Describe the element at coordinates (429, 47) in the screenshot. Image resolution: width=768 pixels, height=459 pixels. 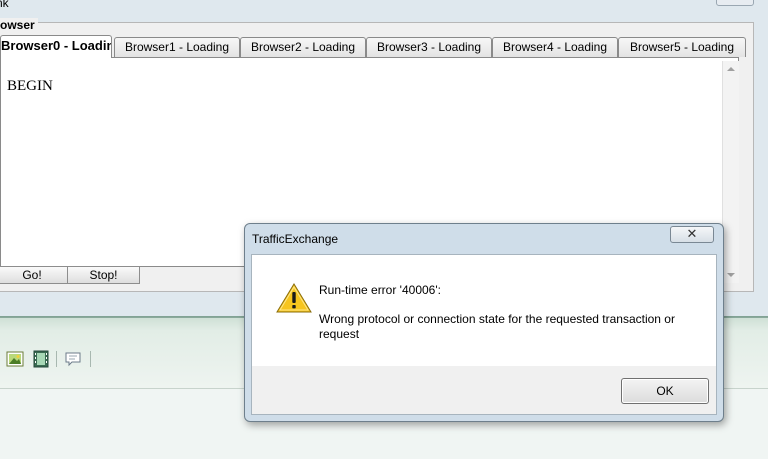
I see `tab-browser3: Browser3 - Loading` at that location.